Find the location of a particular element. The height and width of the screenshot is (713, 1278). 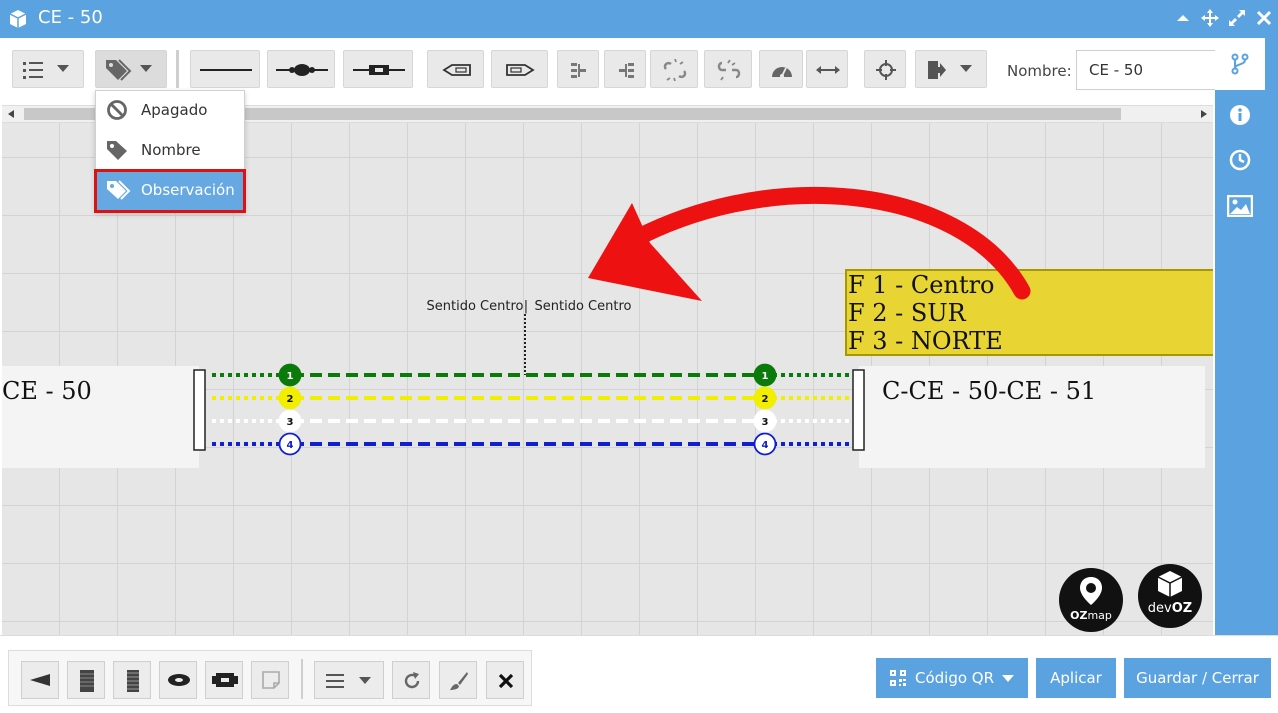

right-cable-label: C-CE - 50-CE - 51 is located at coordinates (989, 391).